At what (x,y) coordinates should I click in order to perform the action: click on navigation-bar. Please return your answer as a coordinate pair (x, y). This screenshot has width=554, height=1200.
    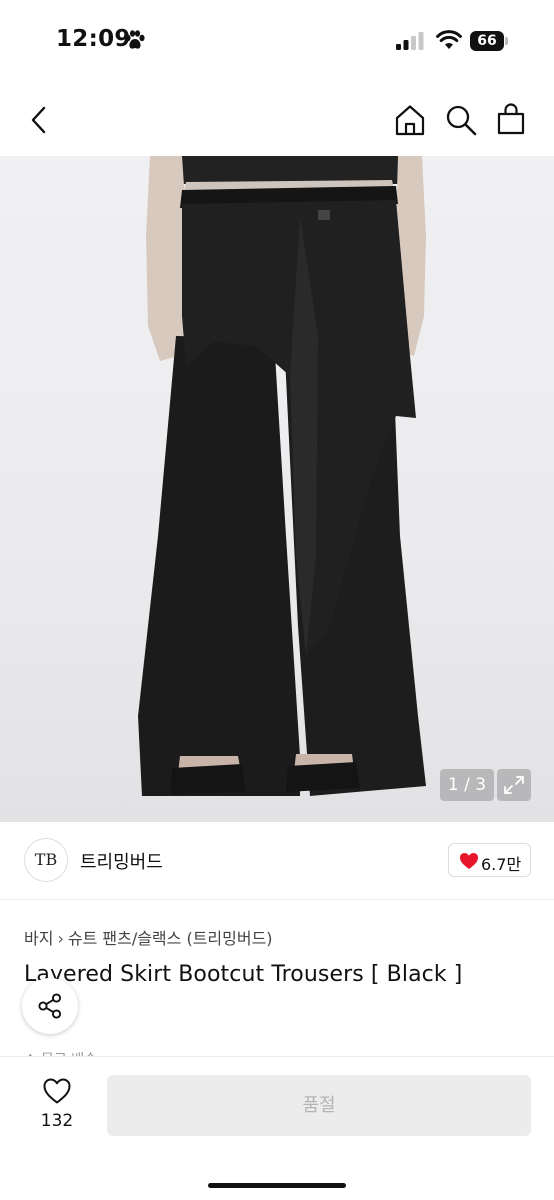
    Looking at the image, I should click on (277, 120).